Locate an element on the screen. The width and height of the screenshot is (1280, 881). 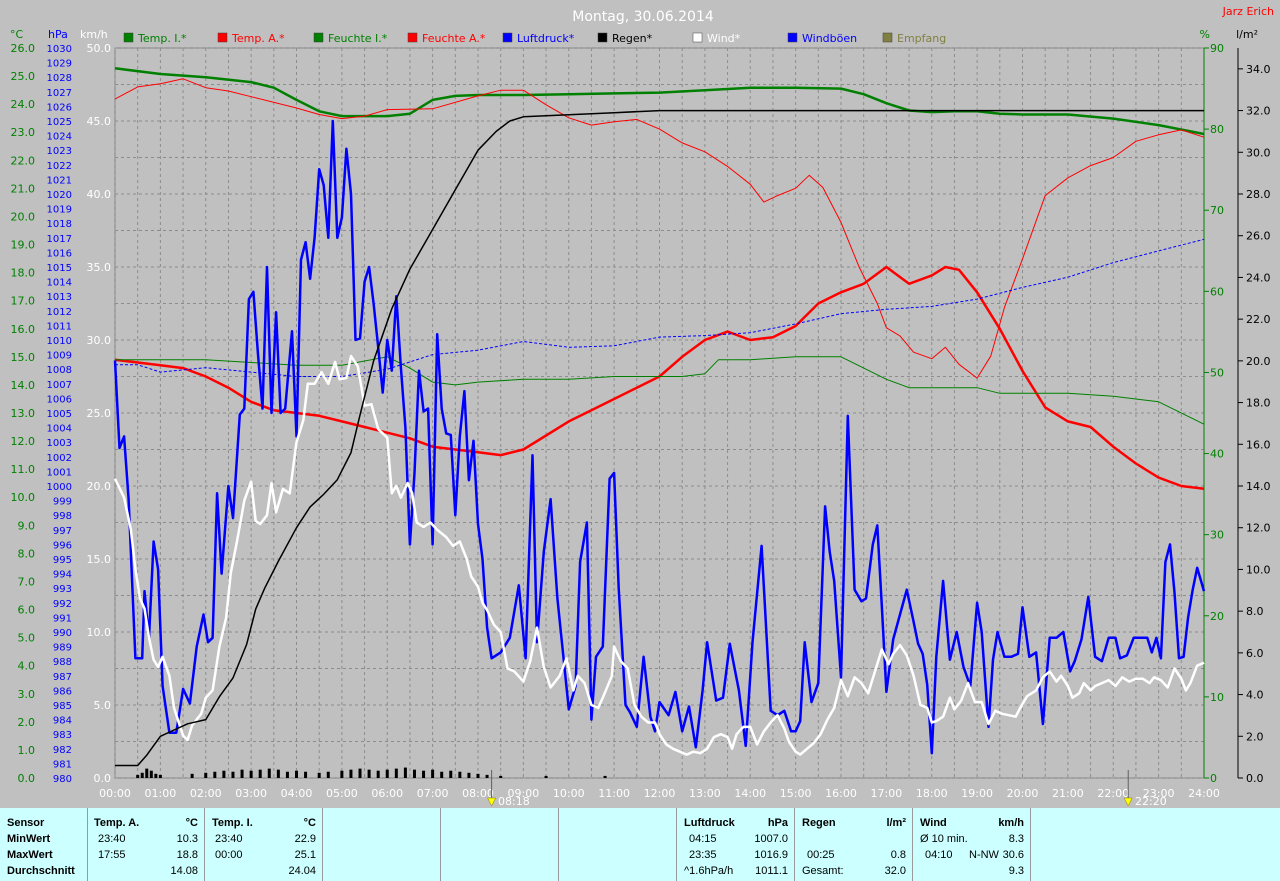
temp-tick-label: 15.0 is located at coordinates (23, 357).